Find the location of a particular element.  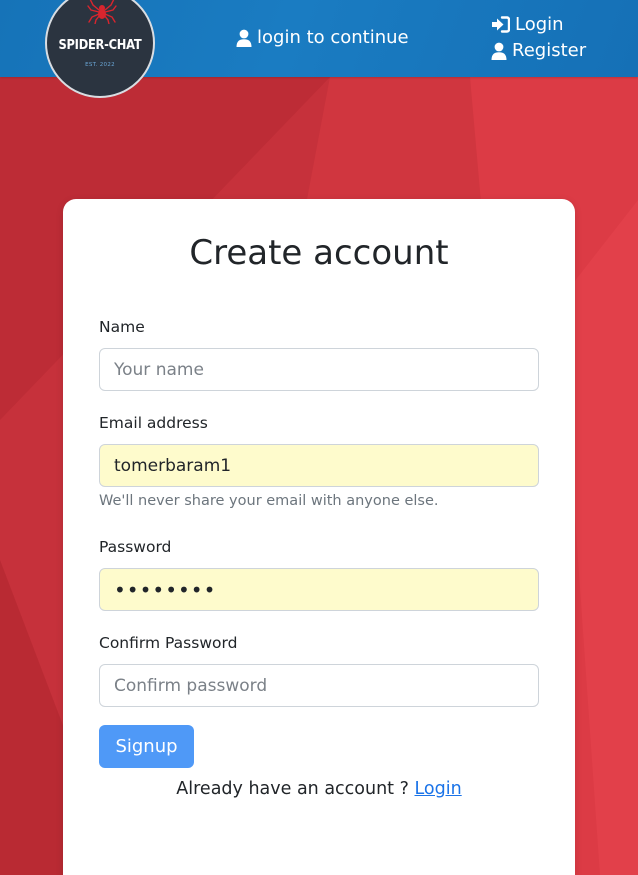

name-label: Name is located at coordinates (122, 327).